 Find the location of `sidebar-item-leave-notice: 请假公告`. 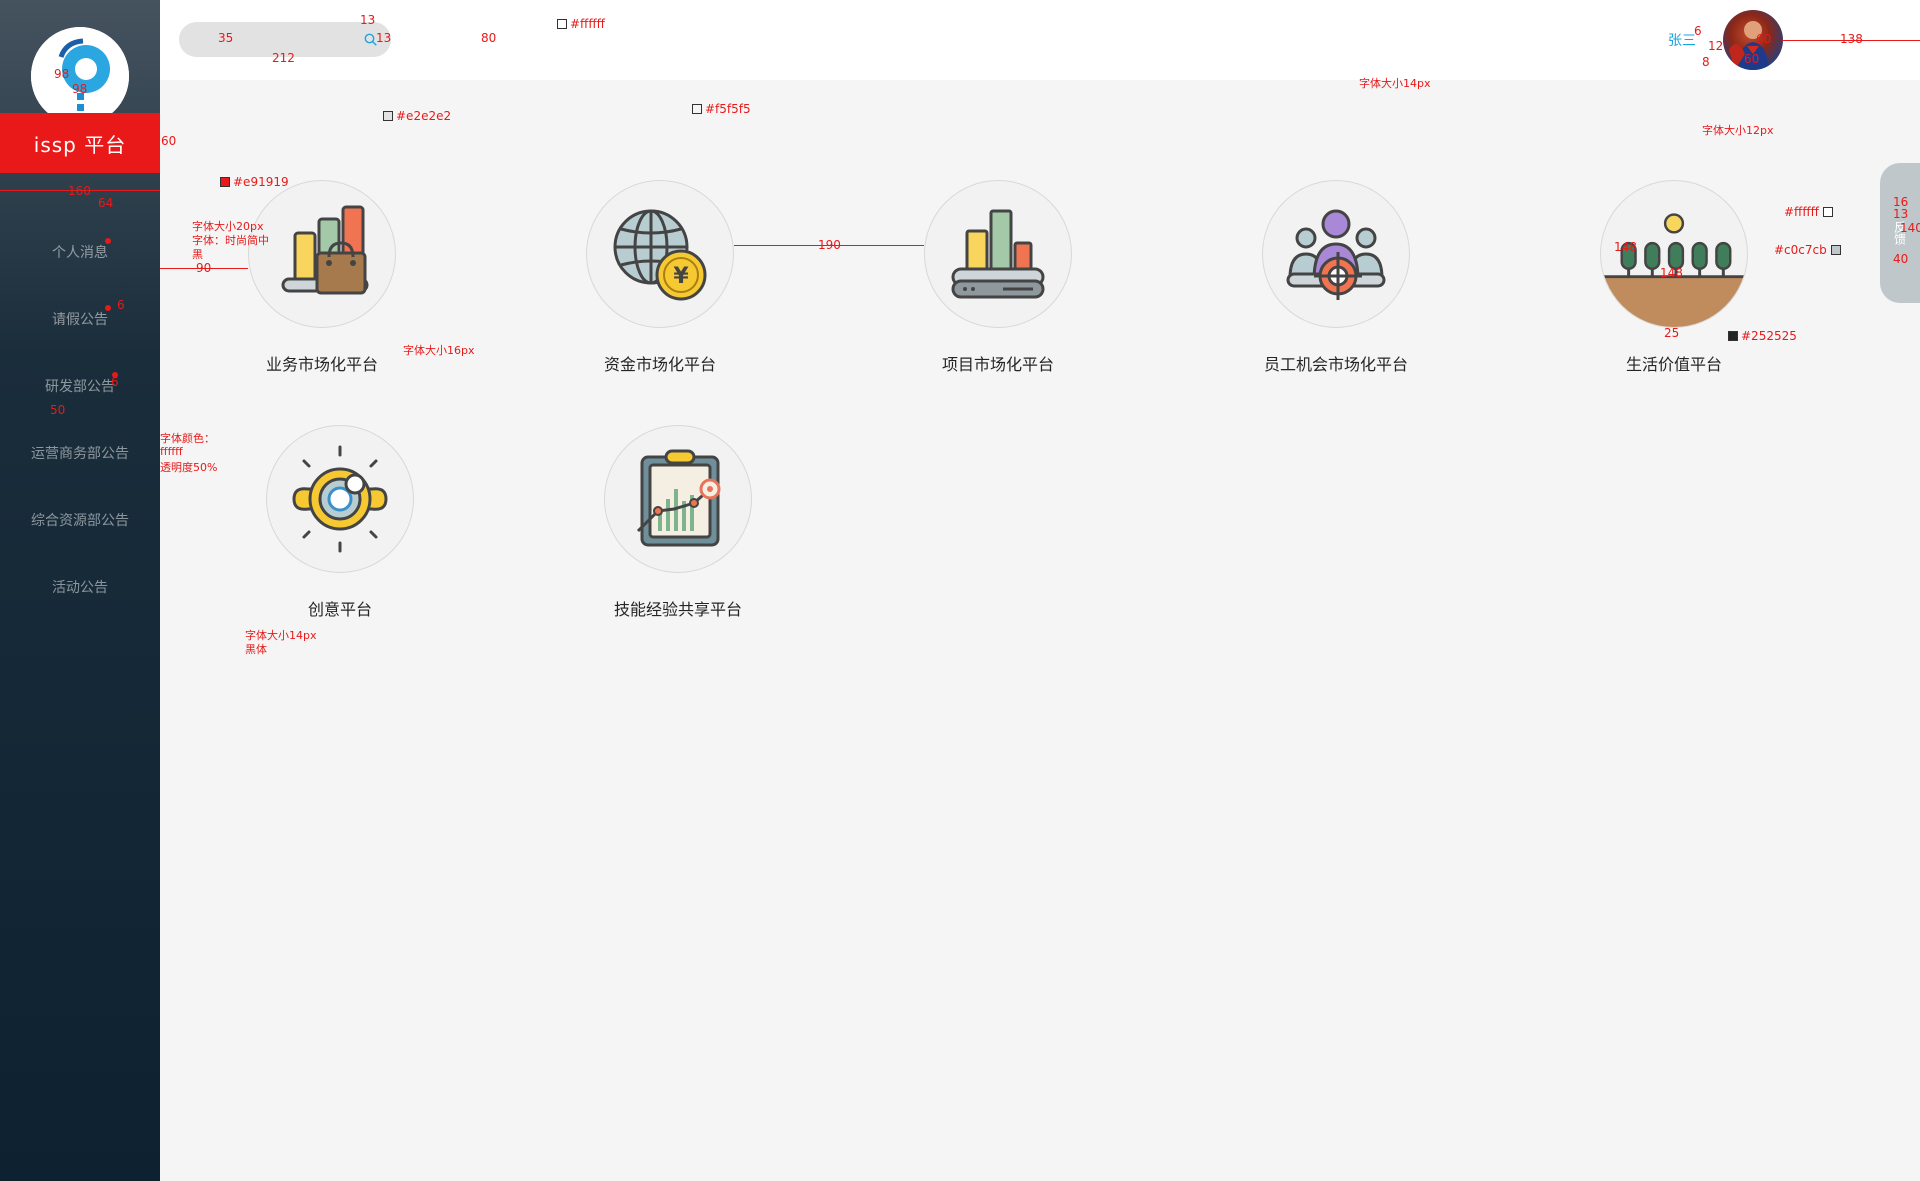

sidebar-item-leave-notice: 请假公告 is located at coordinates (80, 318).